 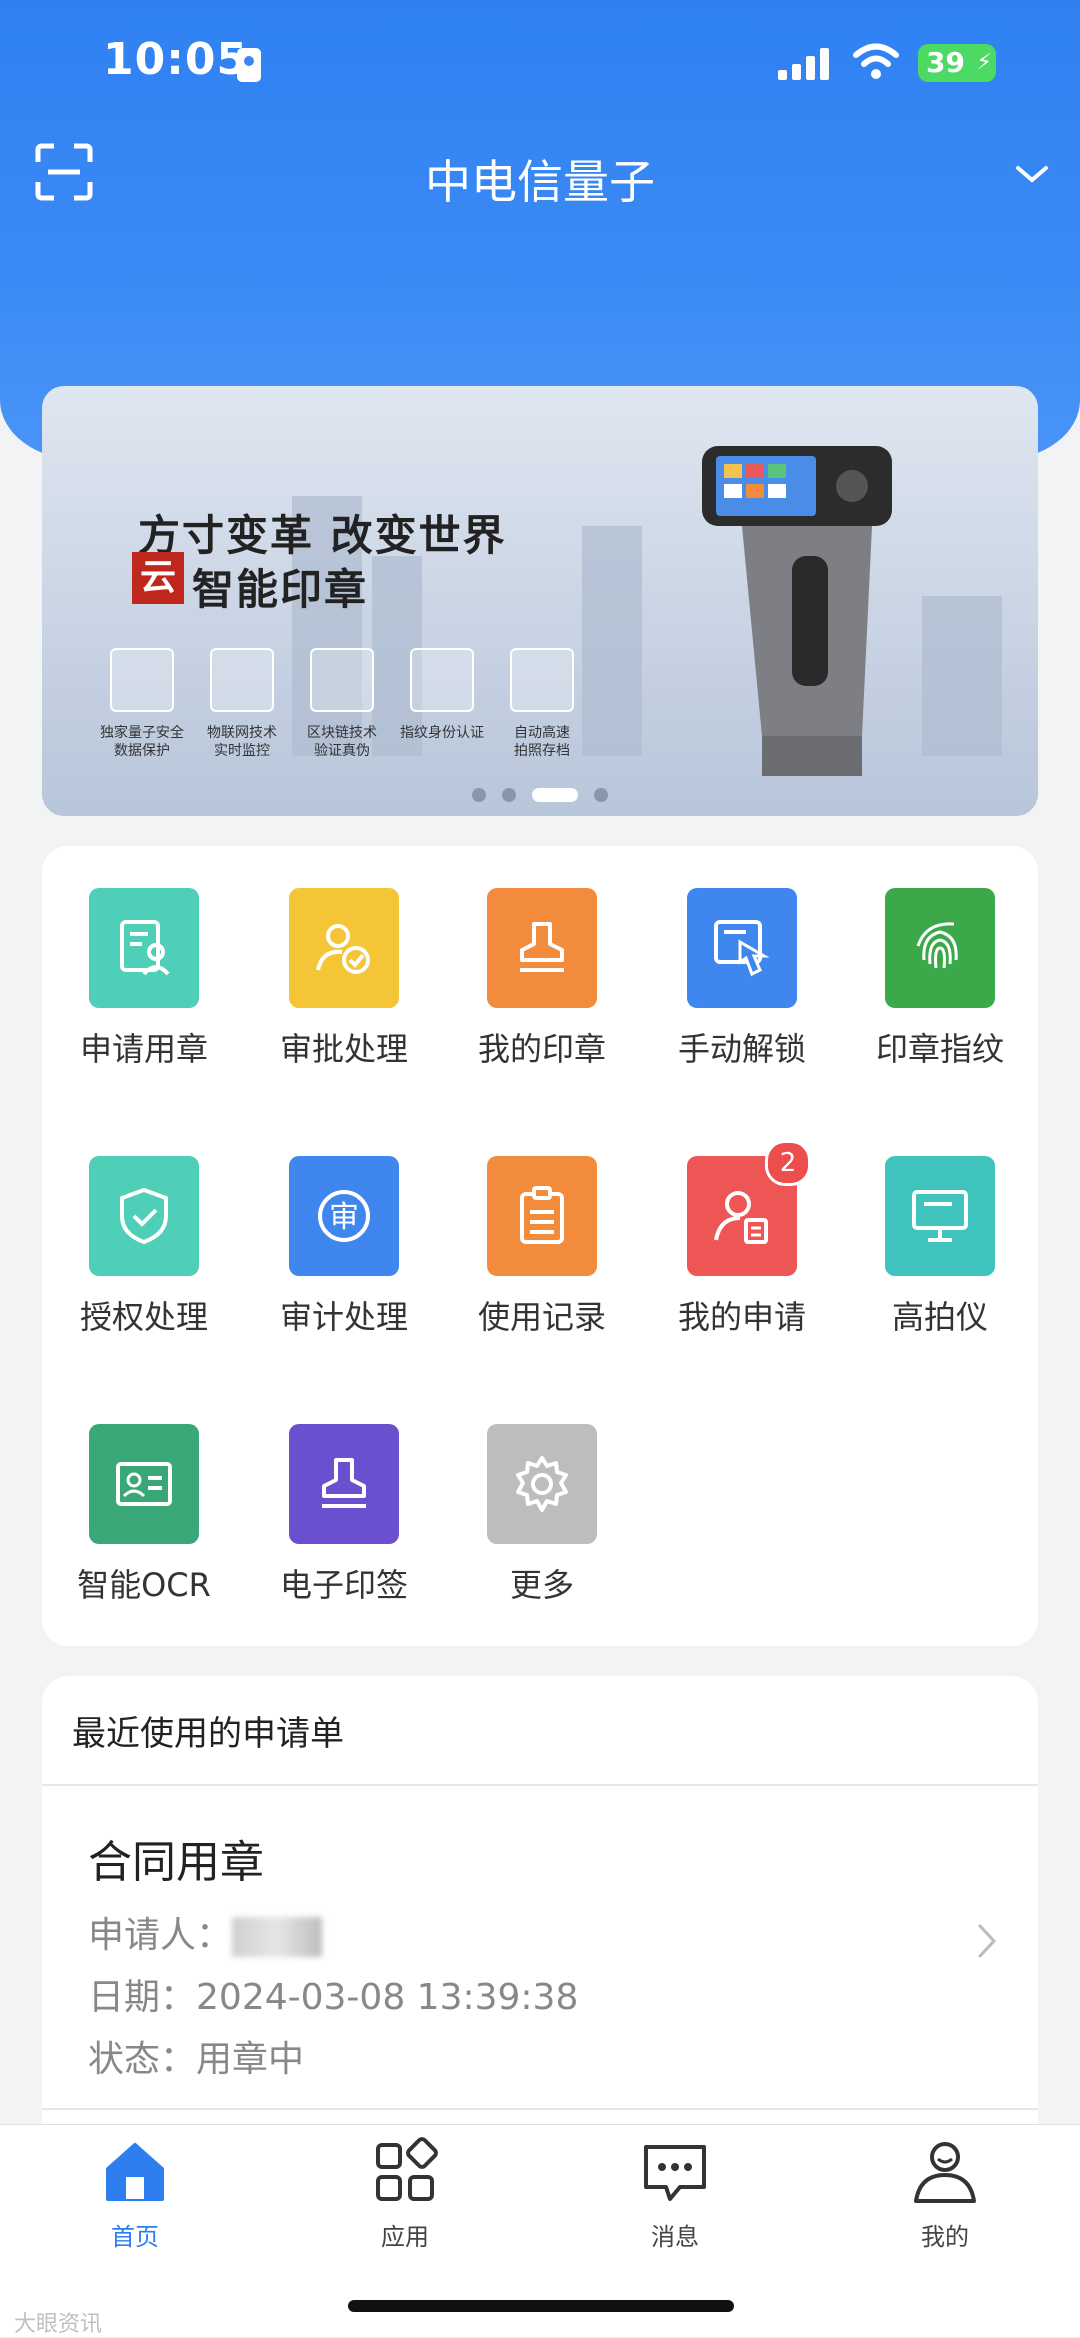 What do you see at coordinates (344, 1216) in the screenshot?
I see `audit-icon: 审` at bounding box center [344, 1216].